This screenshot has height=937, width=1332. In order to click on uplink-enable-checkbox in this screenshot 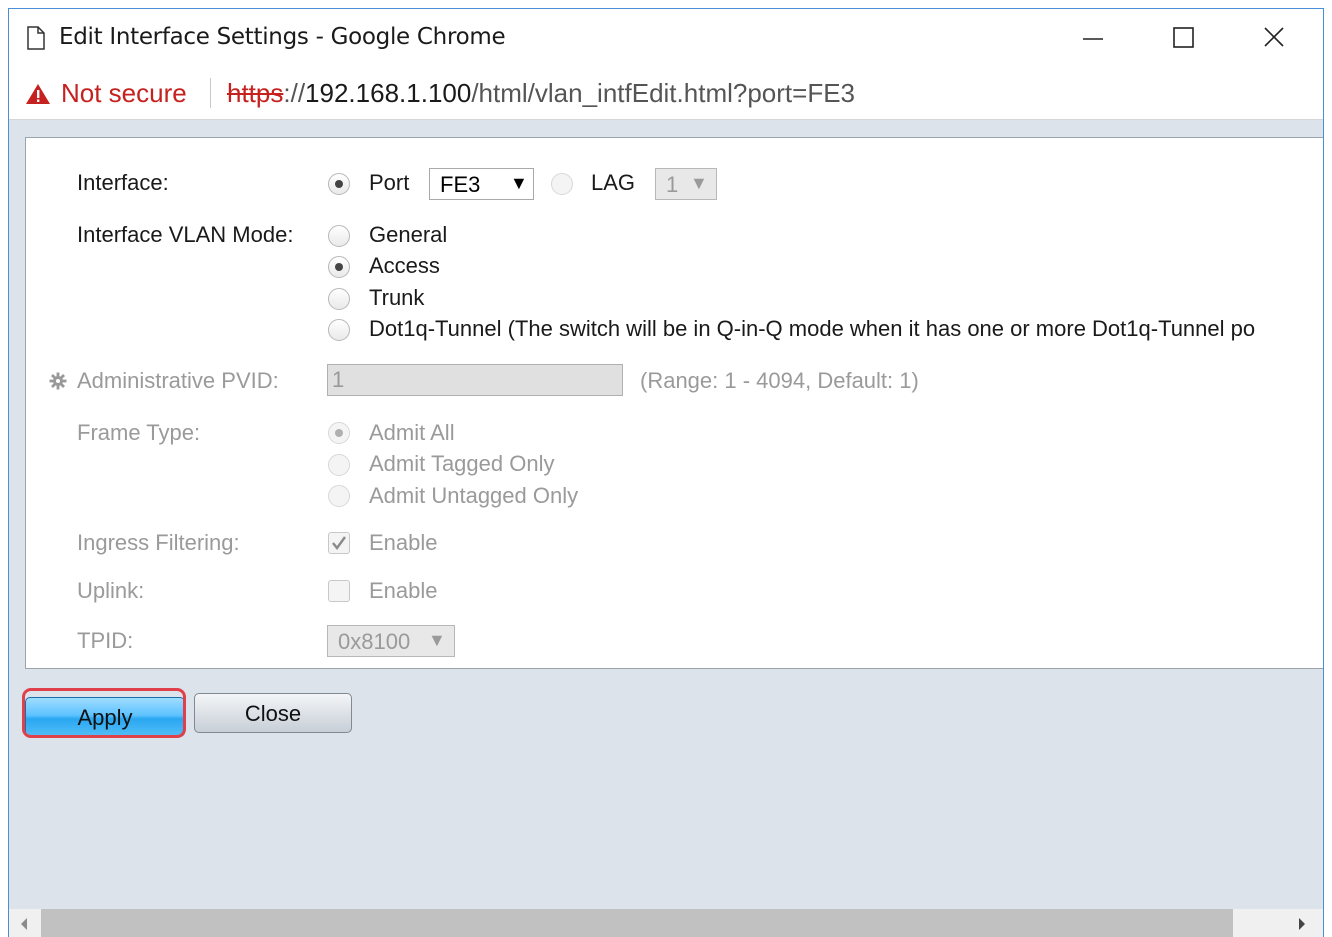, I will do `click(339, 591)`.